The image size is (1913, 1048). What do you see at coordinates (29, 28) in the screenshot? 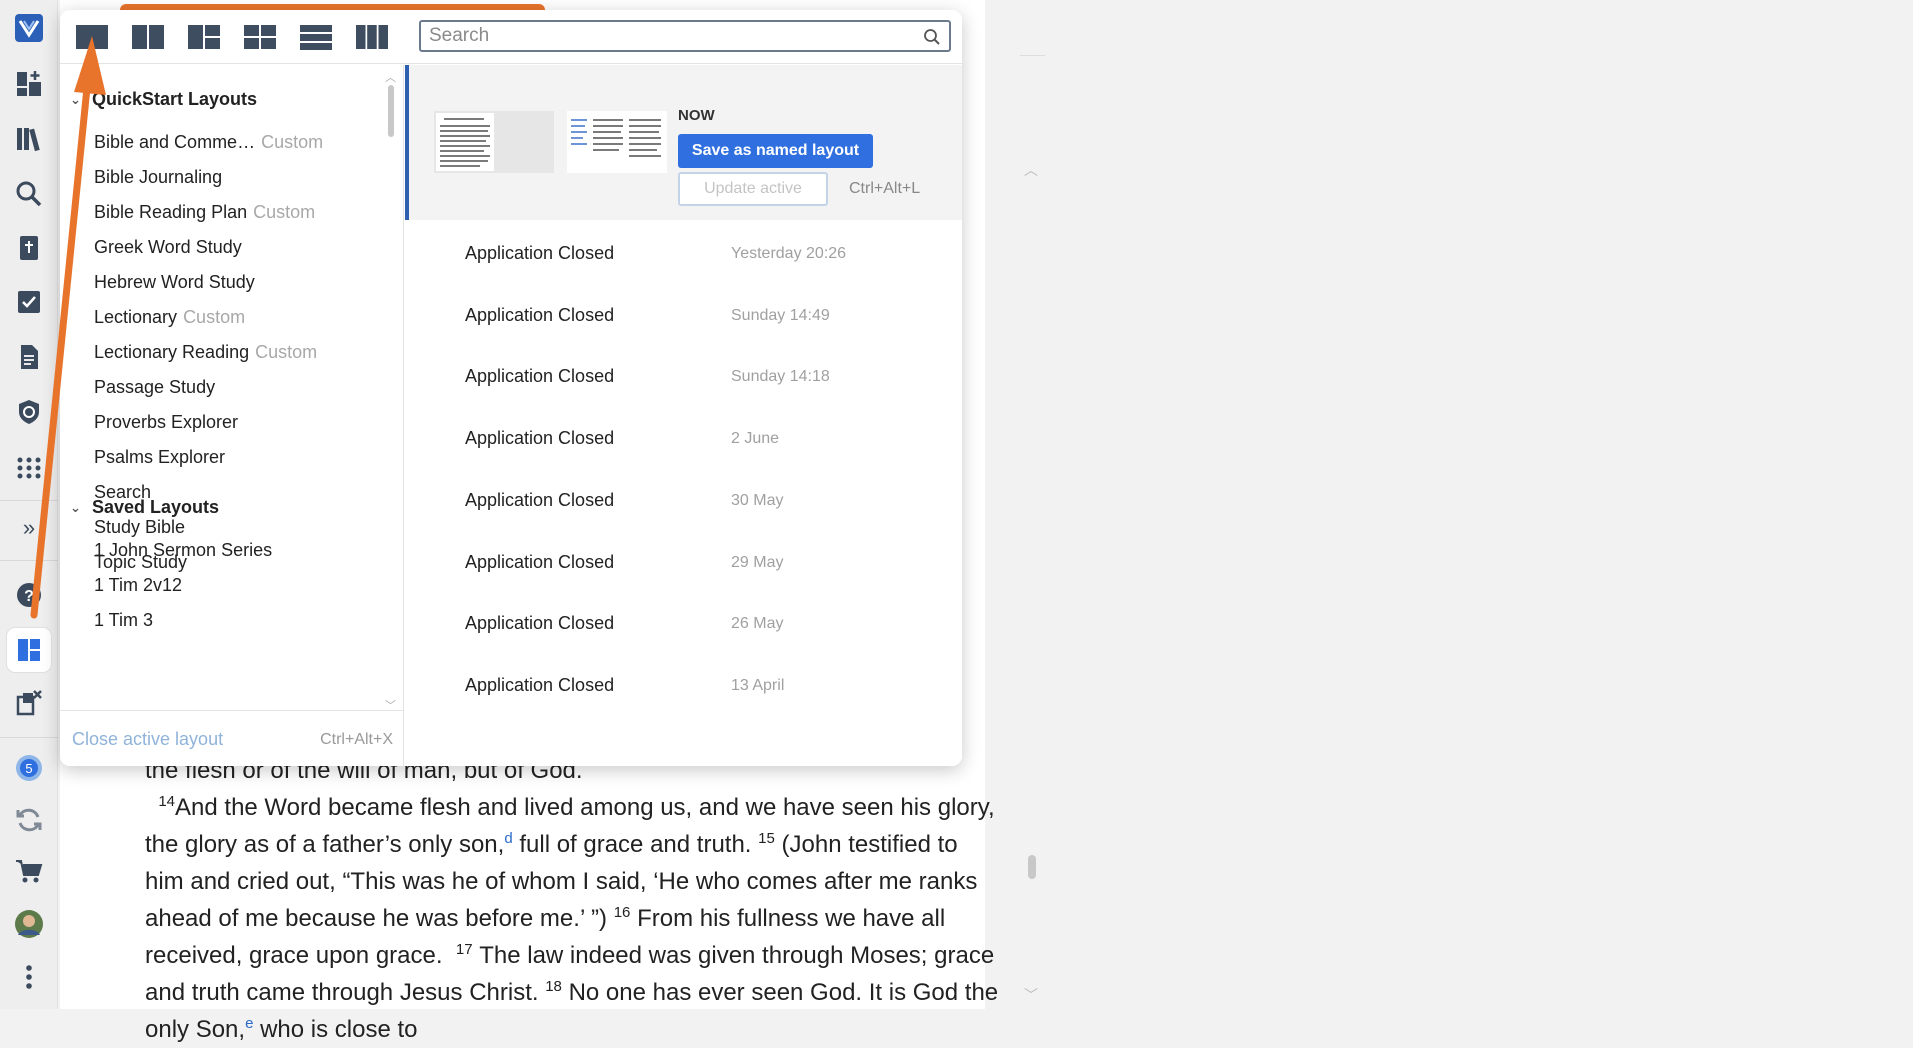
I see `logos-logo-icon` at bounding box center [29, 28].